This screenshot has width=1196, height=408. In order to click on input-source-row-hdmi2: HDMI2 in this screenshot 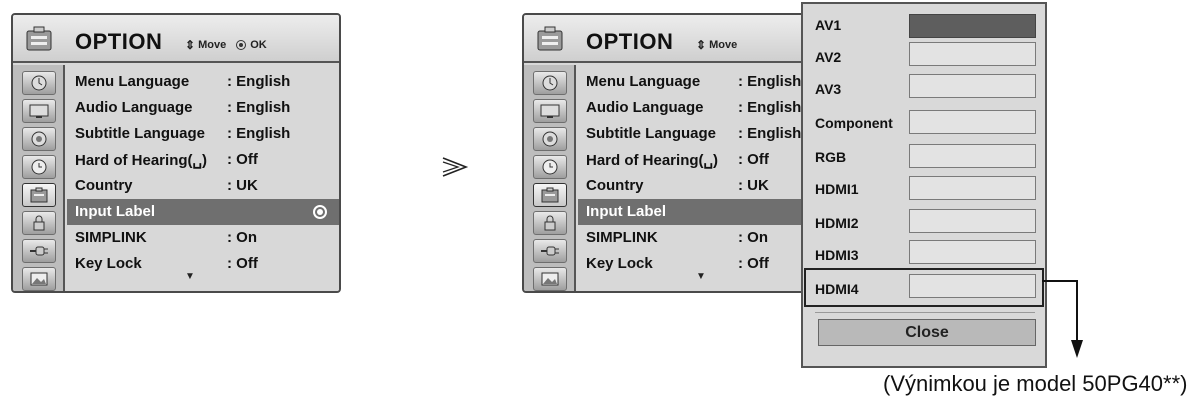, I will do `click(924, 223)`.